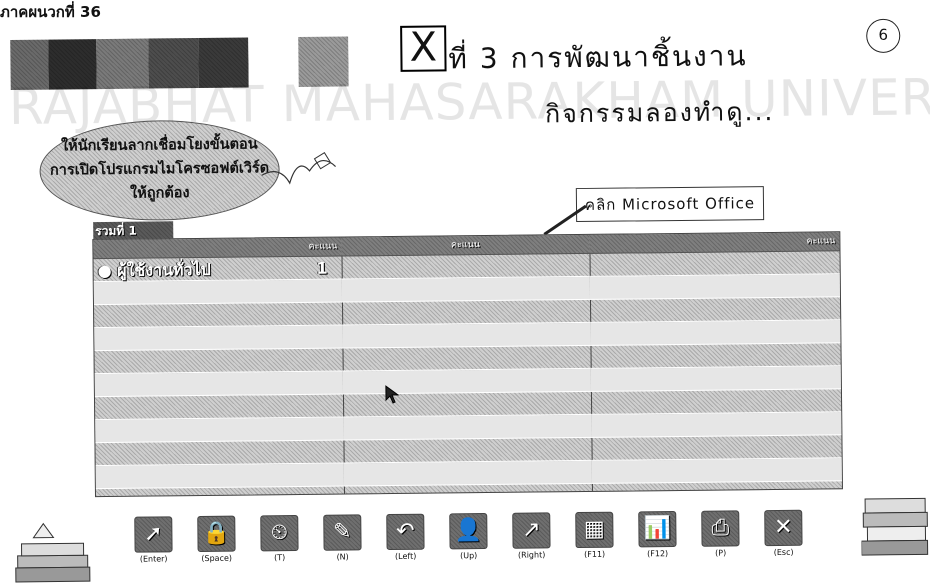 The height and width of the screenshot is (586, 930). I want to click on column-3: คะแนน, so click(715, 361).